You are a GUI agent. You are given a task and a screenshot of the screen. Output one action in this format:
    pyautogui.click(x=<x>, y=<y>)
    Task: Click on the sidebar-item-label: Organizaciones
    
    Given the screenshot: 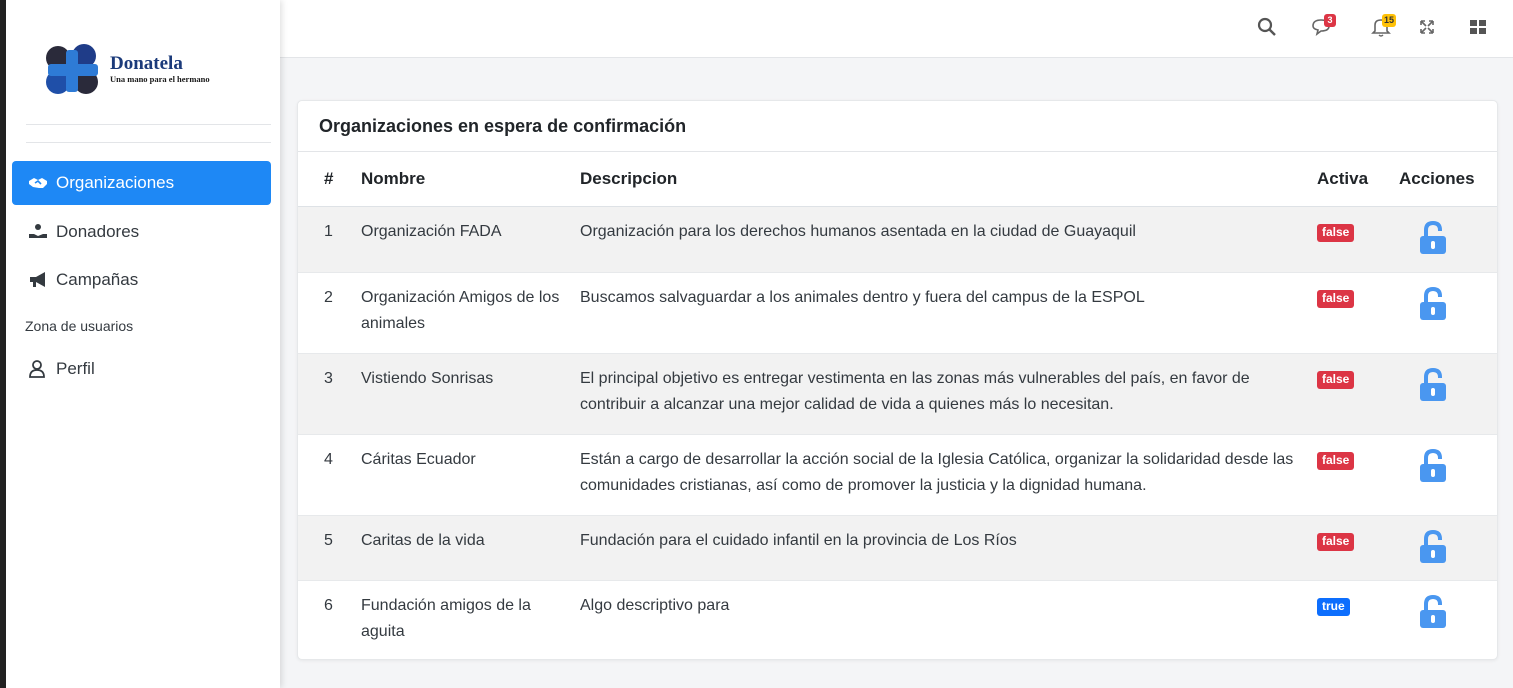 What is the action you would take?
    pyautogui.click(x=115, y=182)
    